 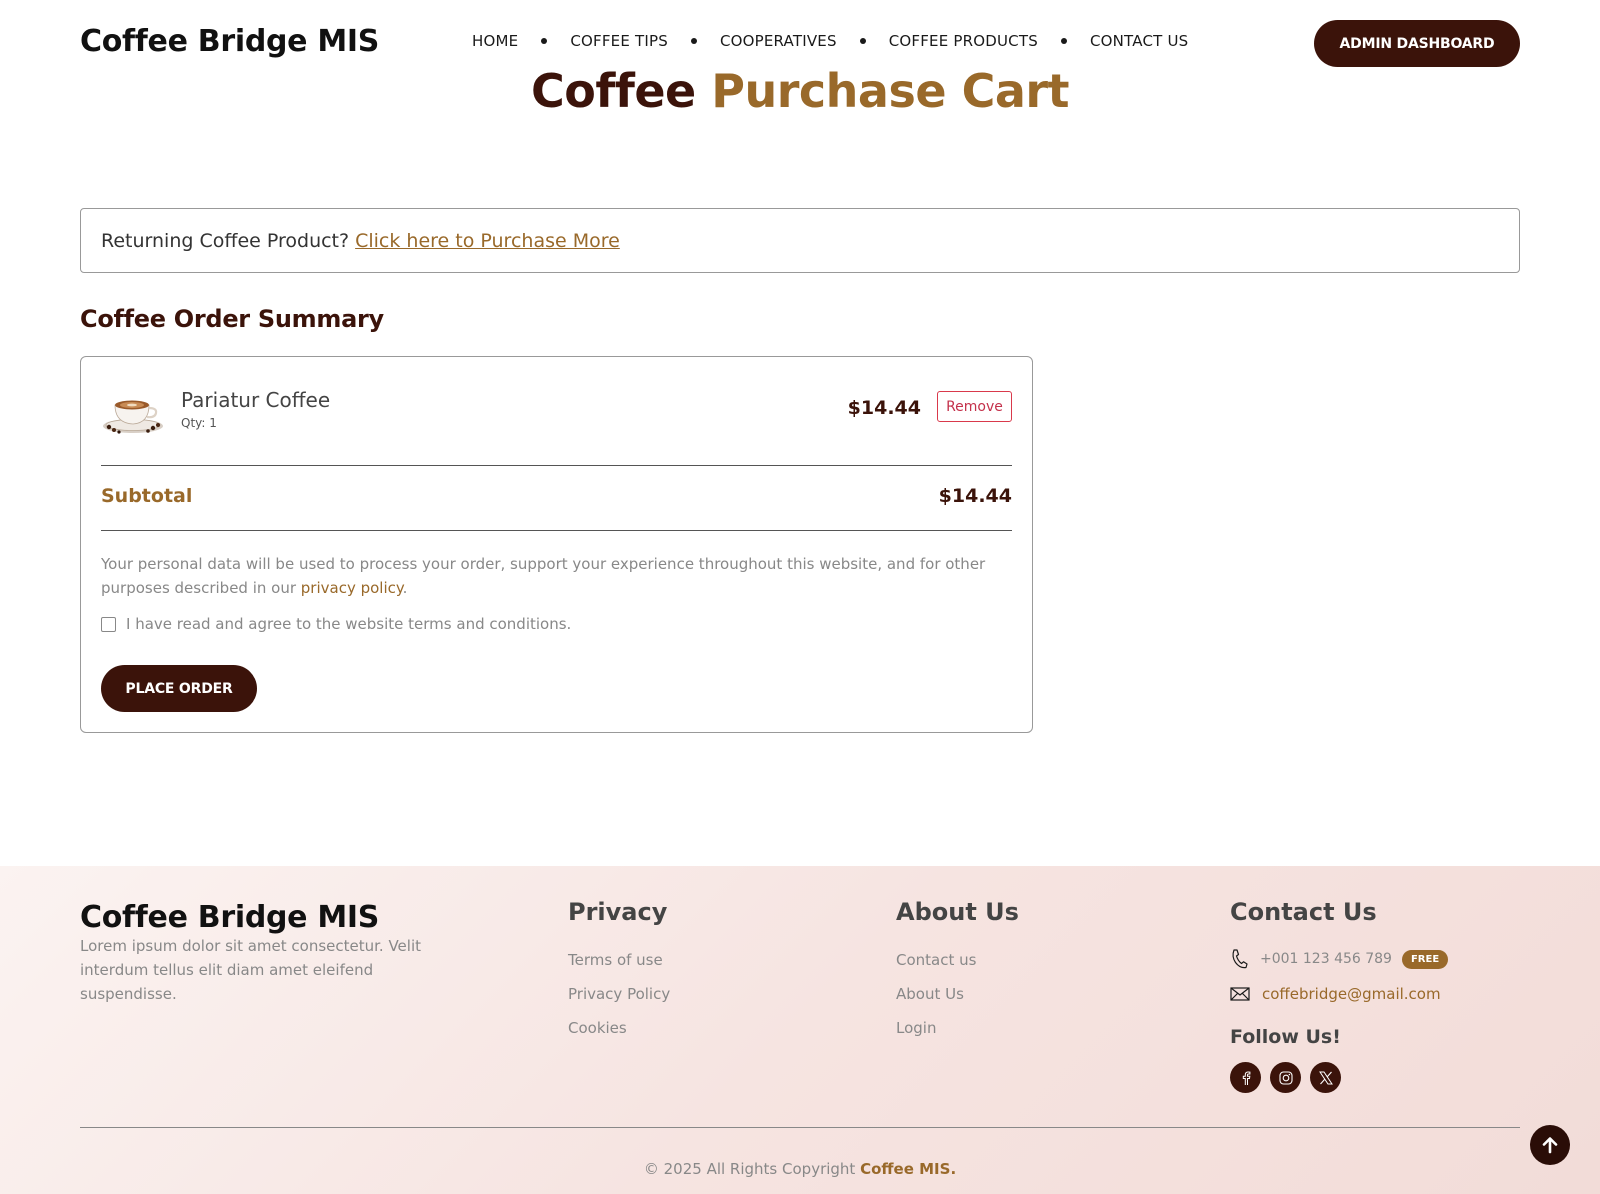 I want to click on subtotal-label: Subtotal, so click(x=147, y=496).